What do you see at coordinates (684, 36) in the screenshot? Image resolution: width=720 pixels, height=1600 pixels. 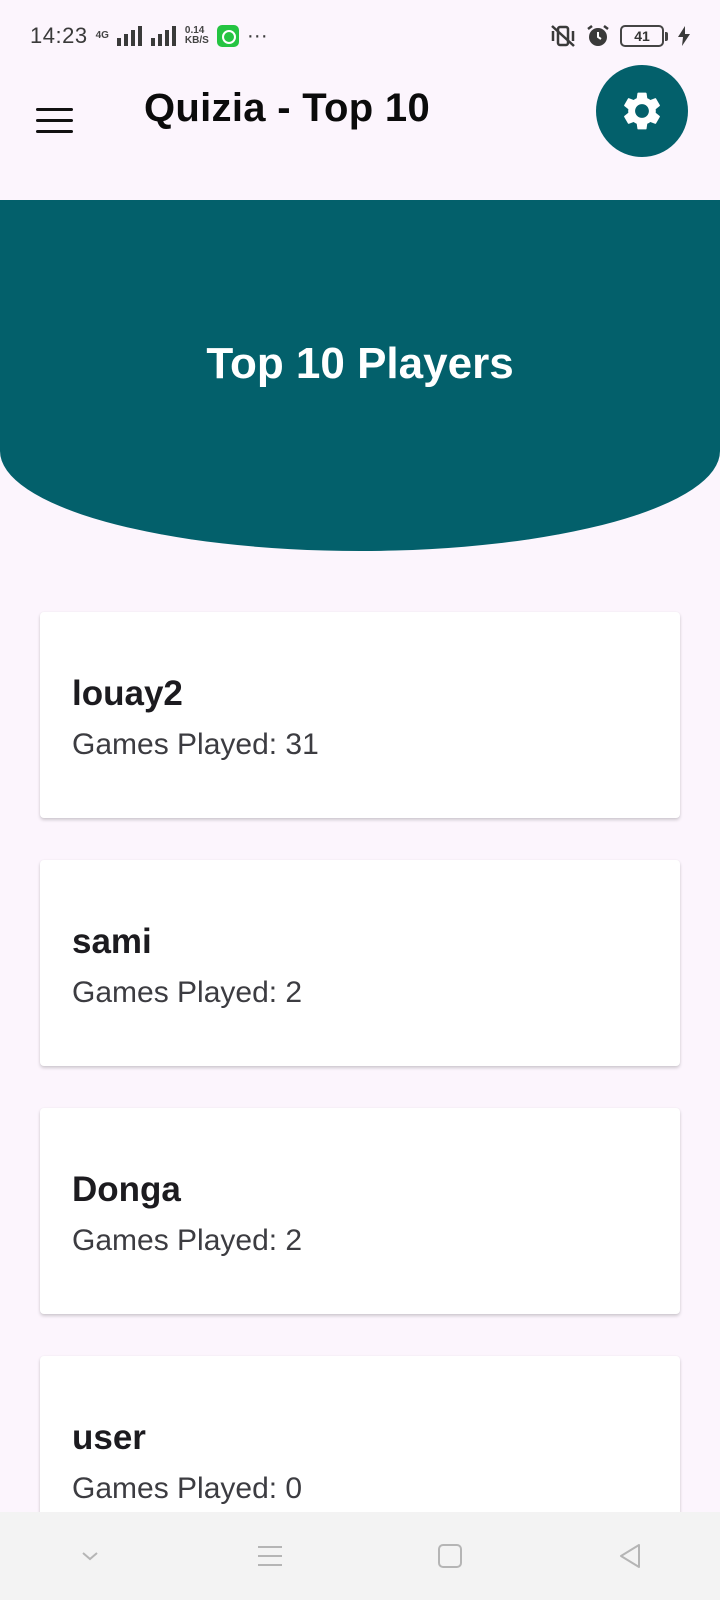 I see `charging-icon` at bounding box center [684, 36].